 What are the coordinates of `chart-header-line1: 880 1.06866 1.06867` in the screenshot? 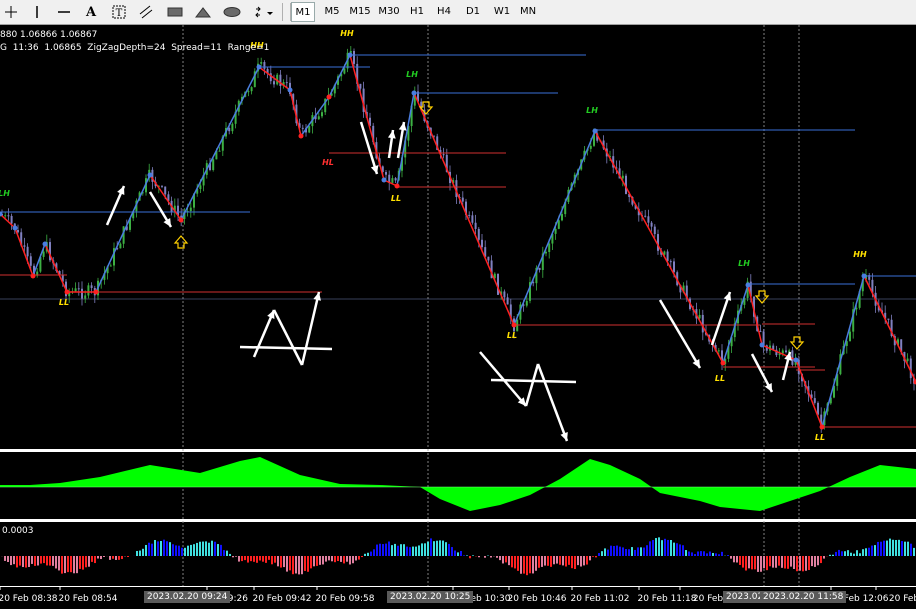 It's located at (49, 35).